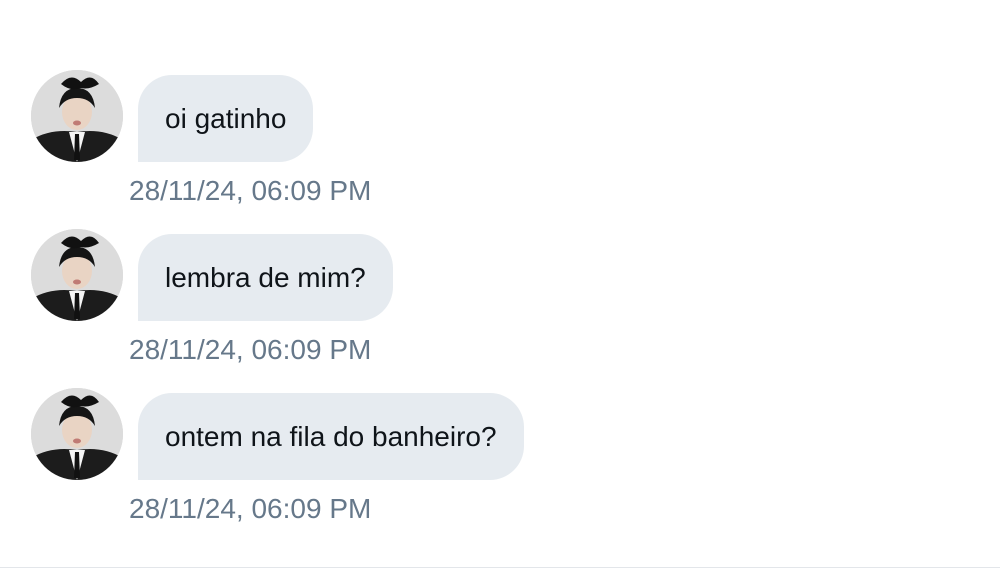  I want to click on message-text: oi gatinho, so click(226, 118).